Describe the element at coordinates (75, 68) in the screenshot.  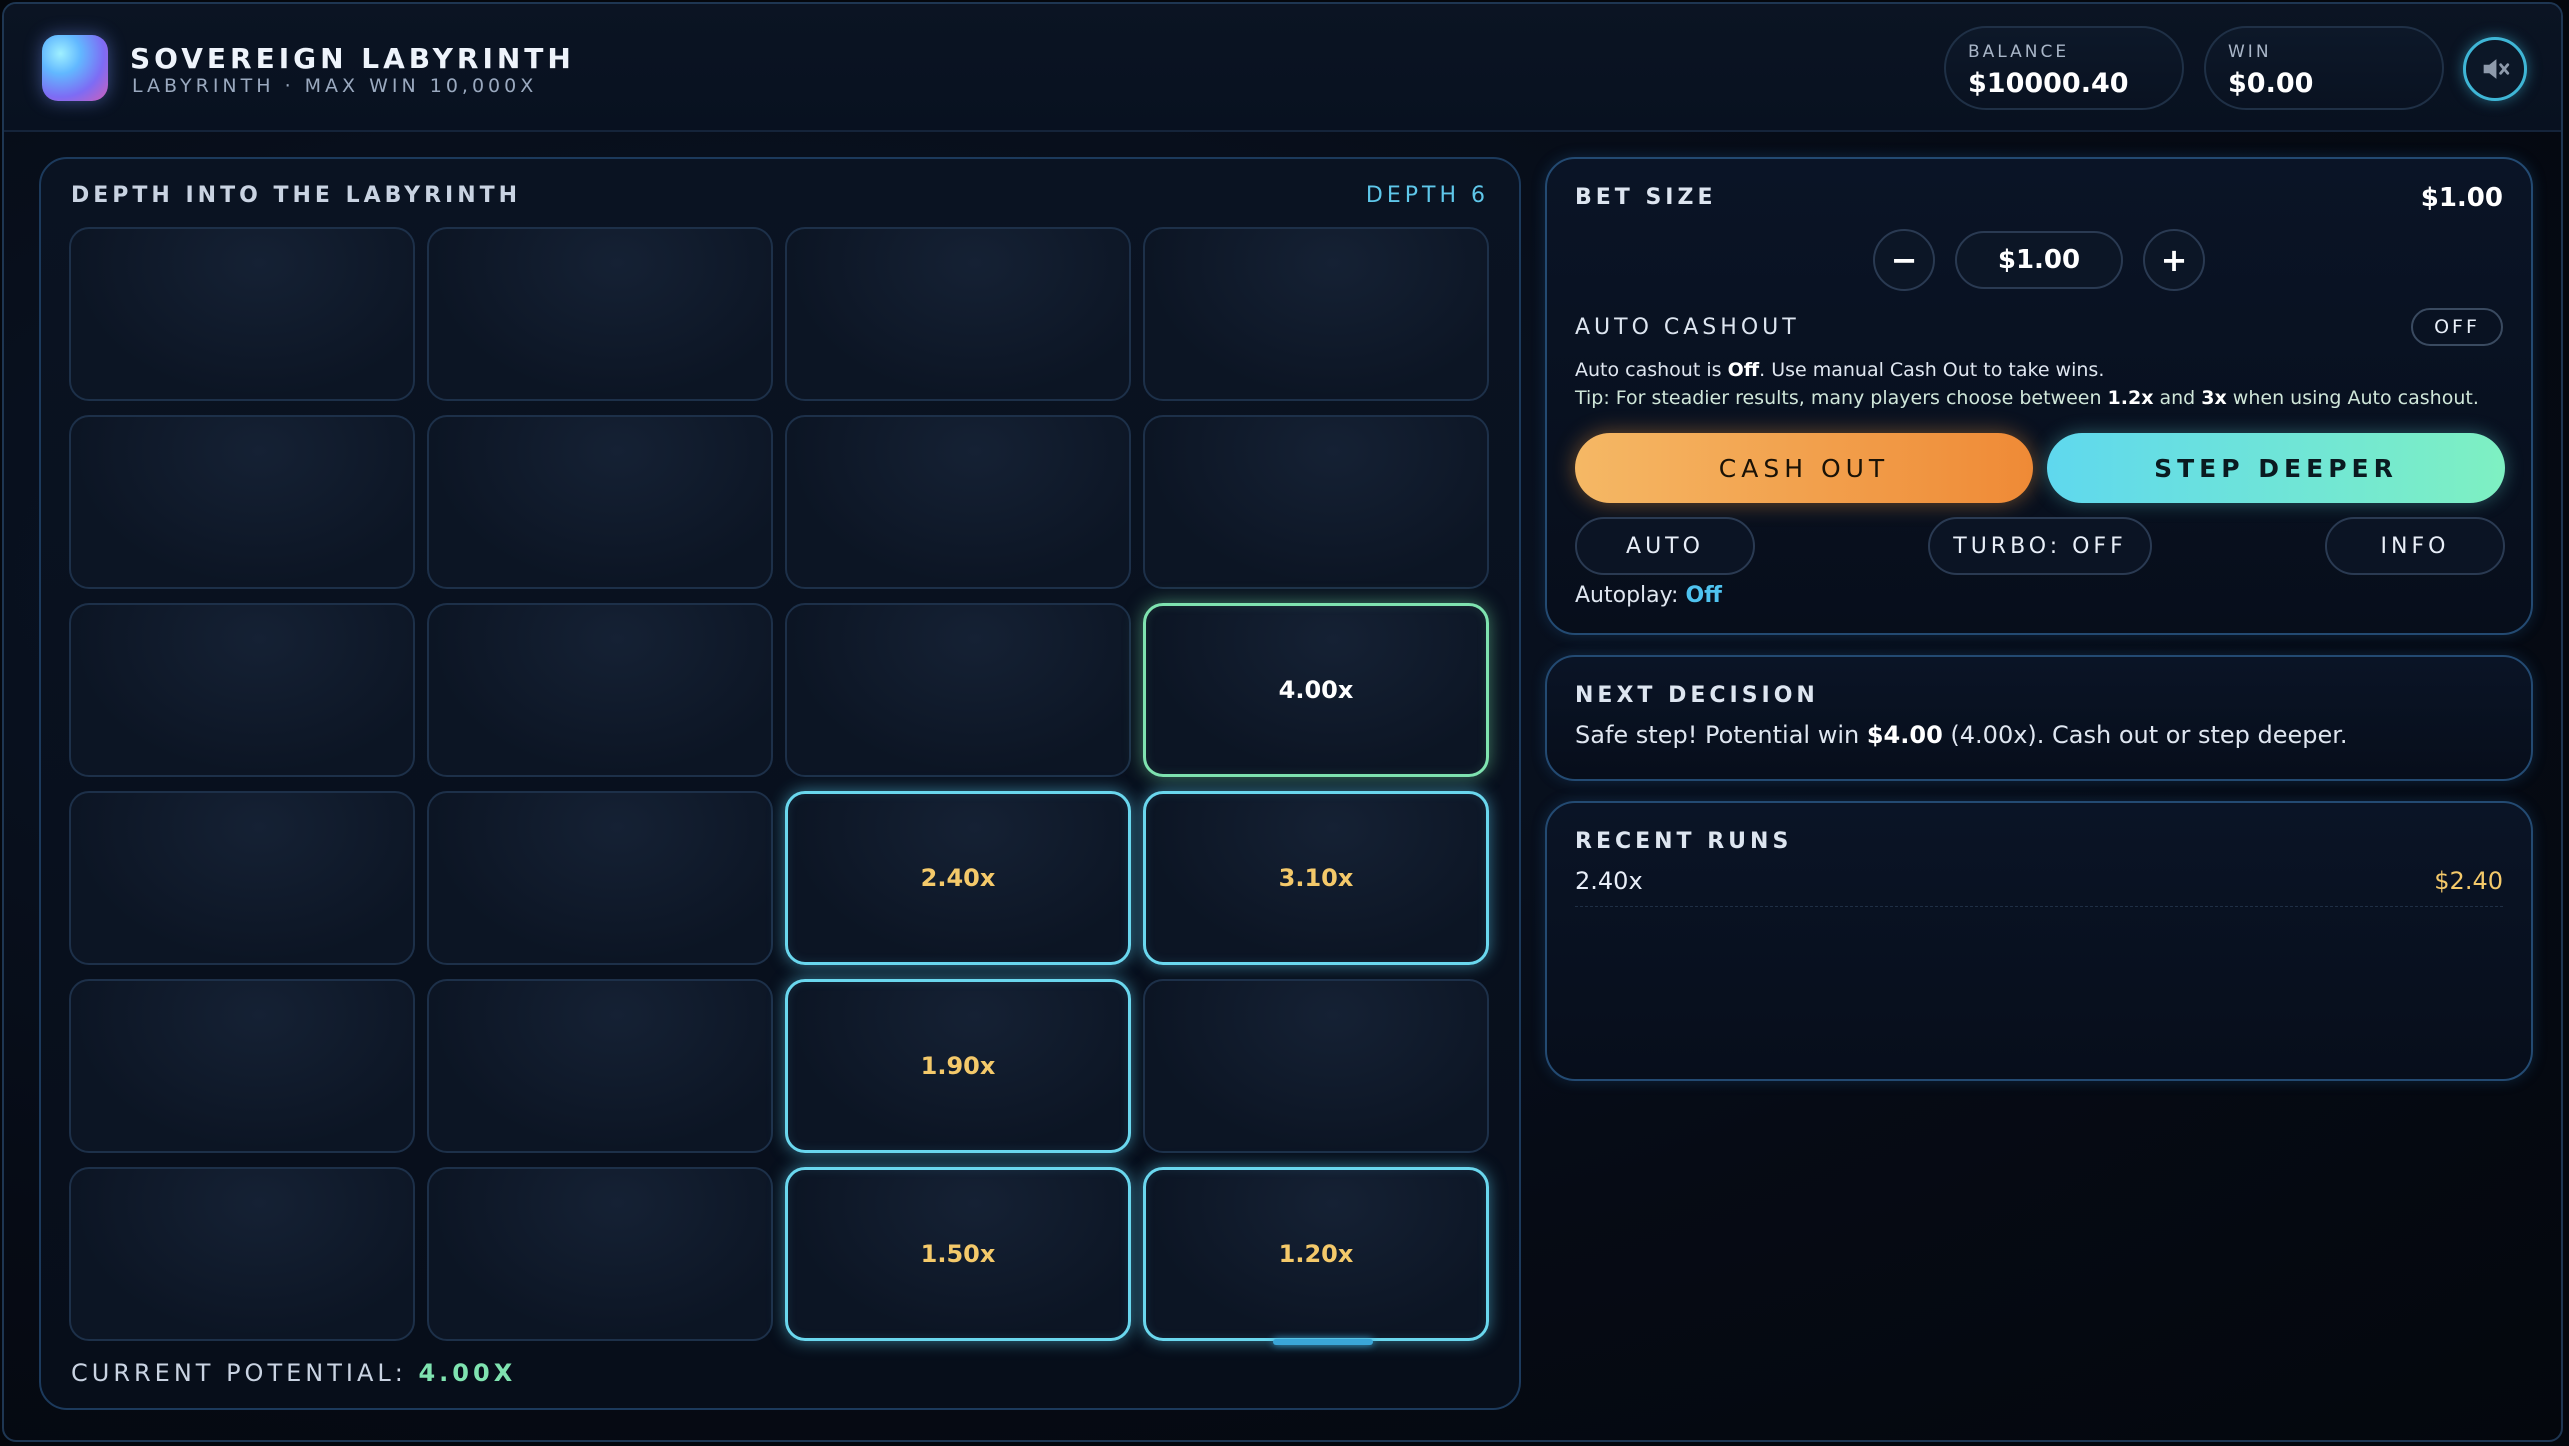
I see `game-logo` at that location.